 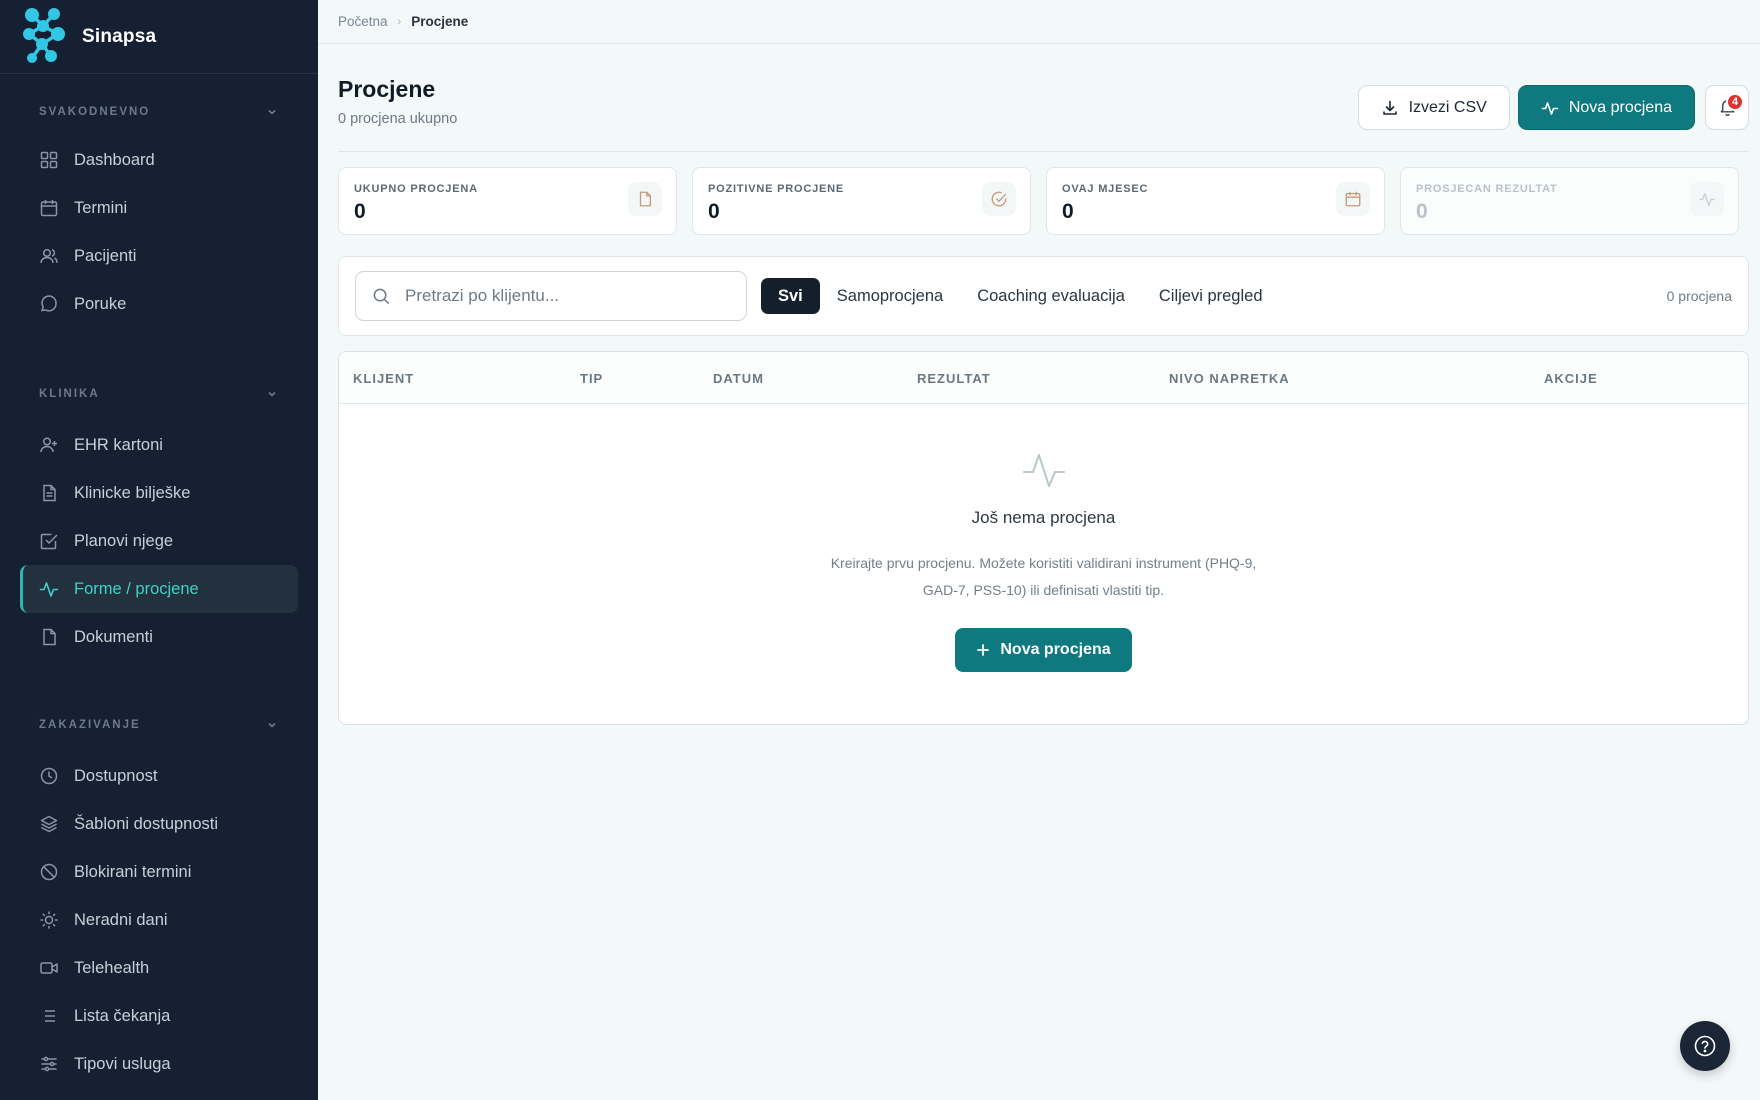 I want to click on column-header-tip: TIP, so click(x=591, y=378).